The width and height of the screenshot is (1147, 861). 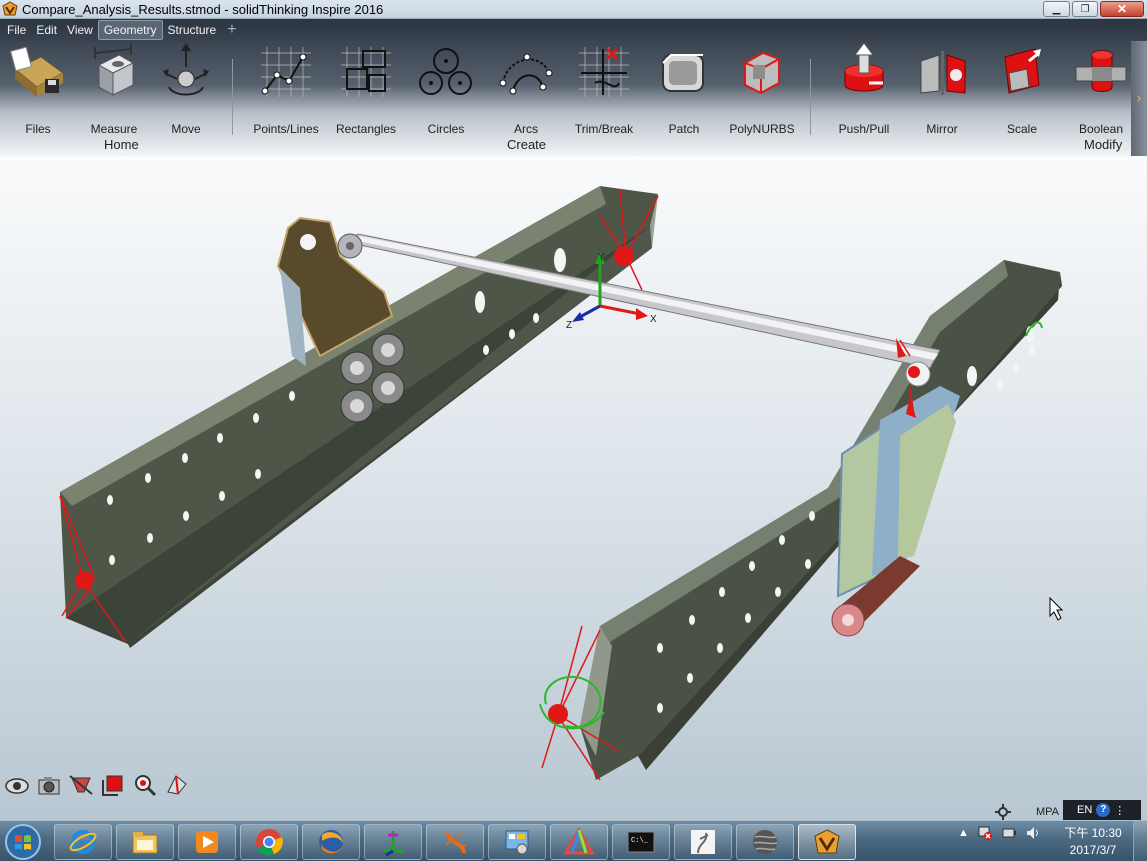 I want to click on network-error-icon, so click(x=985, y=833).